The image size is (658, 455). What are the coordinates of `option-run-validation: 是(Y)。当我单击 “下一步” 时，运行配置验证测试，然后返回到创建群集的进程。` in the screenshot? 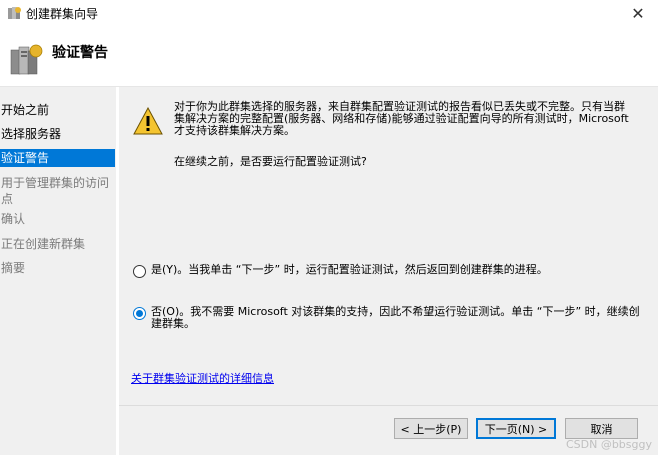 It's located at (387, 271).